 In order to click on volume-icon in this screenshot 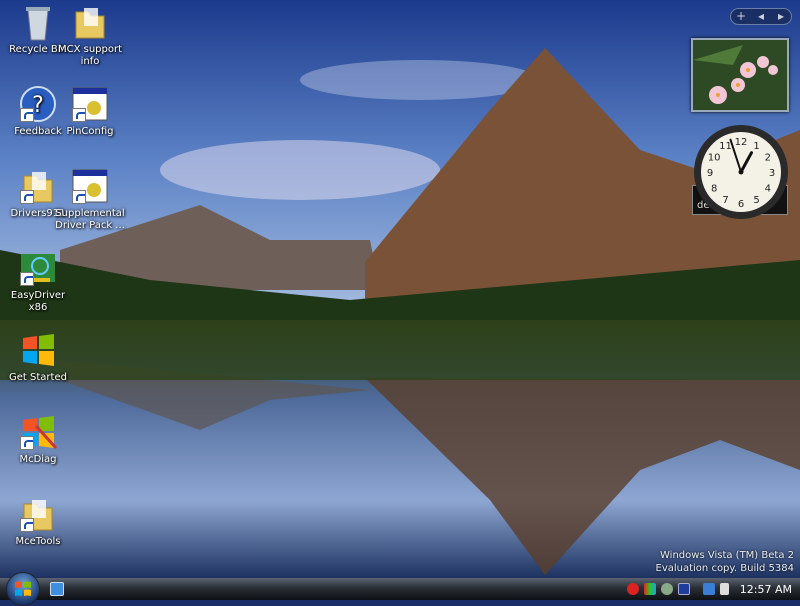, I will do `click(724, 589)`.